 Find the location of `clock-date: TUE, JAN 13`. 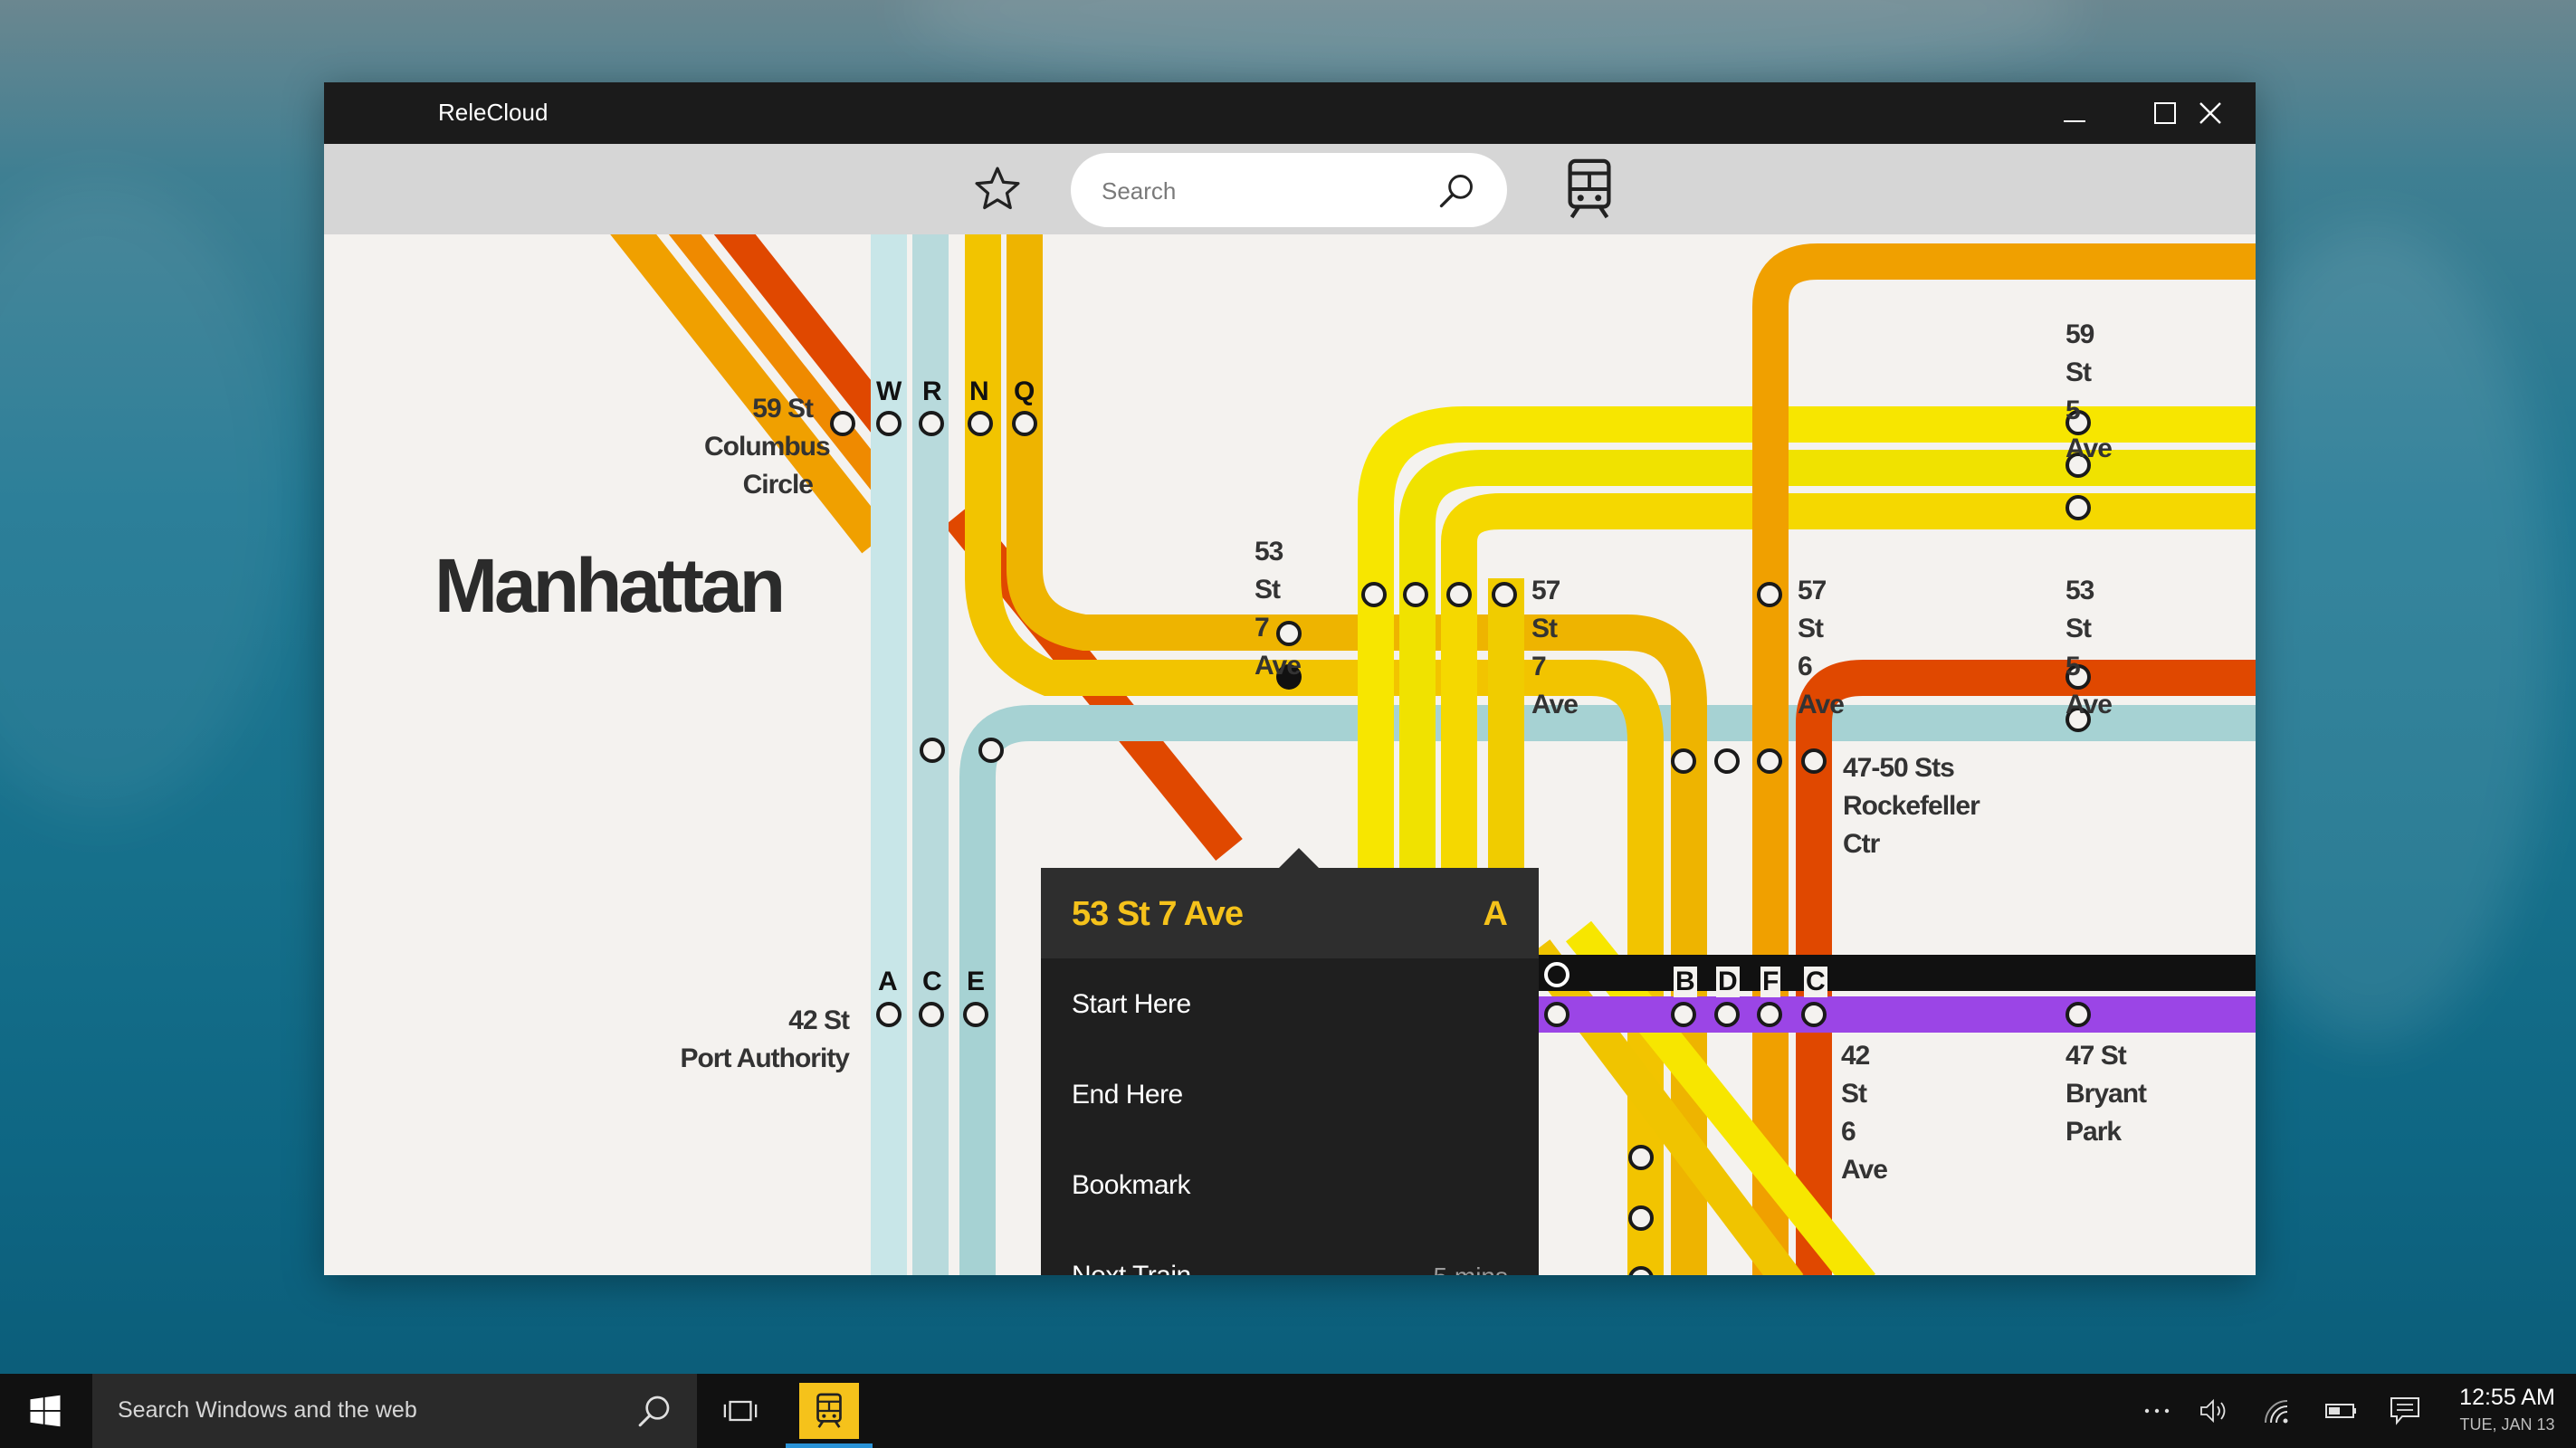

clock-date: TUE, JAN 13 is located at coordinates (2507, 1425).